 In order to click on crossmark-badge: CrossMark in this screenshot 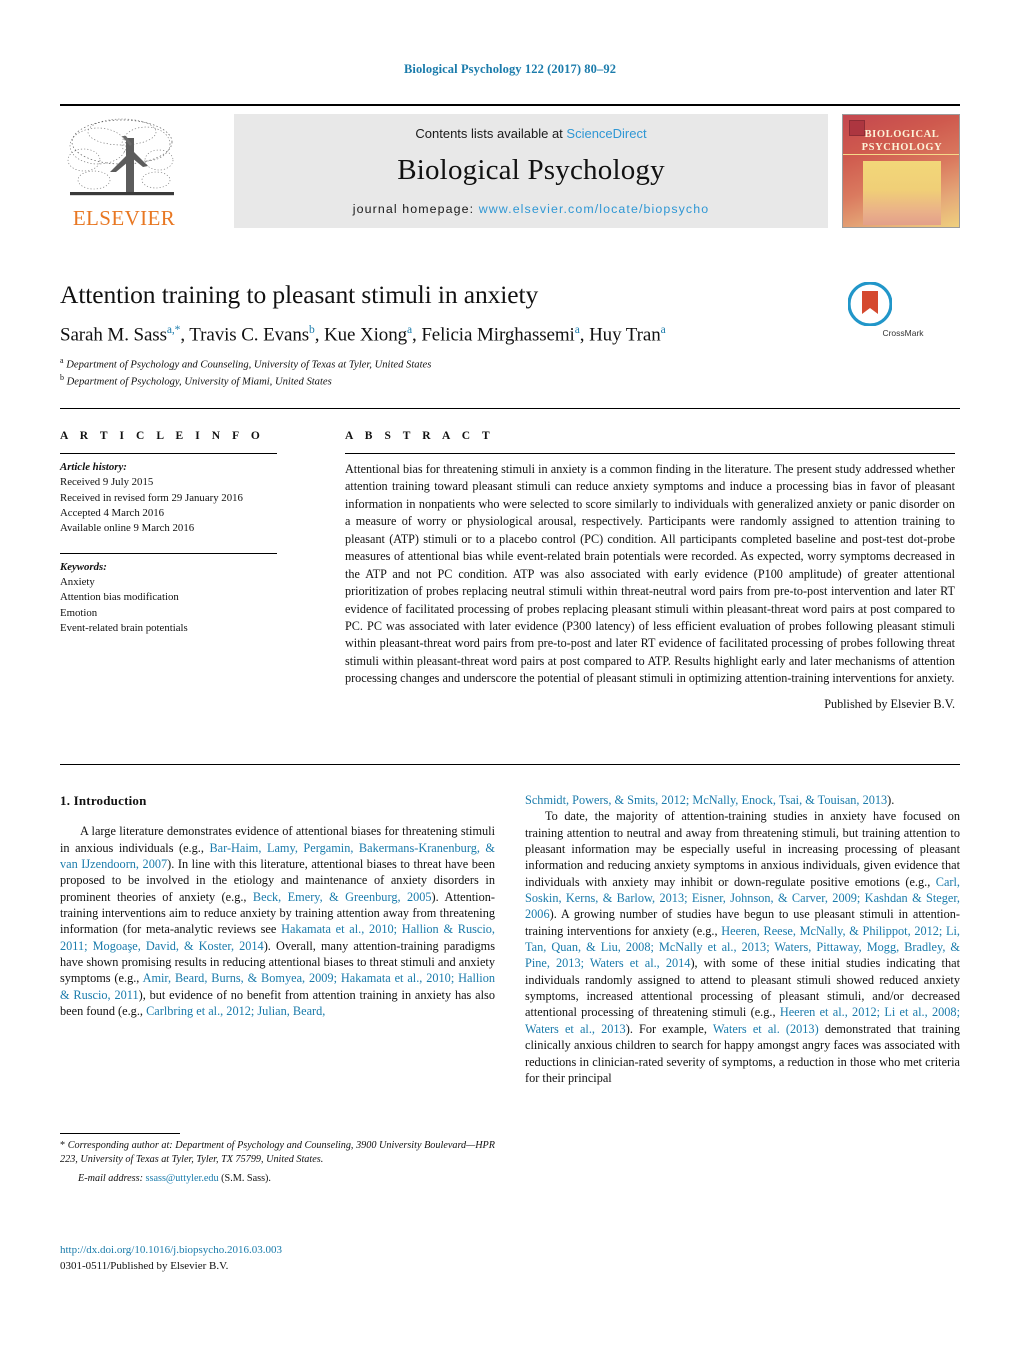, I will do `click(902, 311)`.